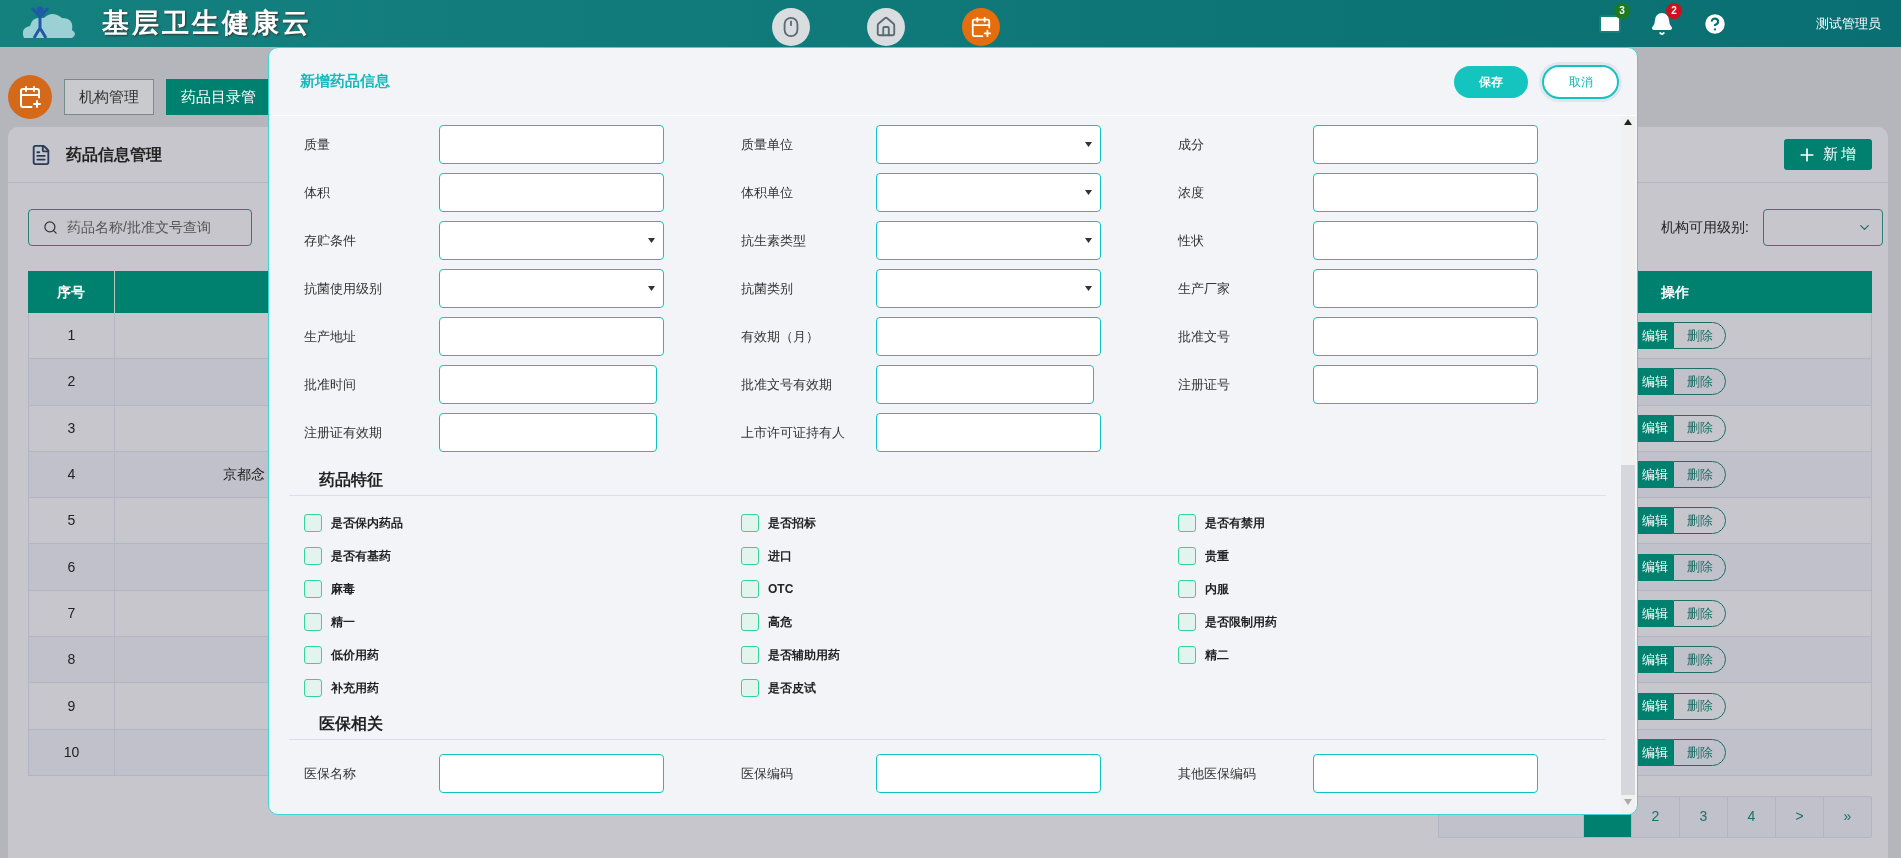  Describe the element at coordinates (1628, 122) in the screenshot. I see `scroll-up-icon` at that location.